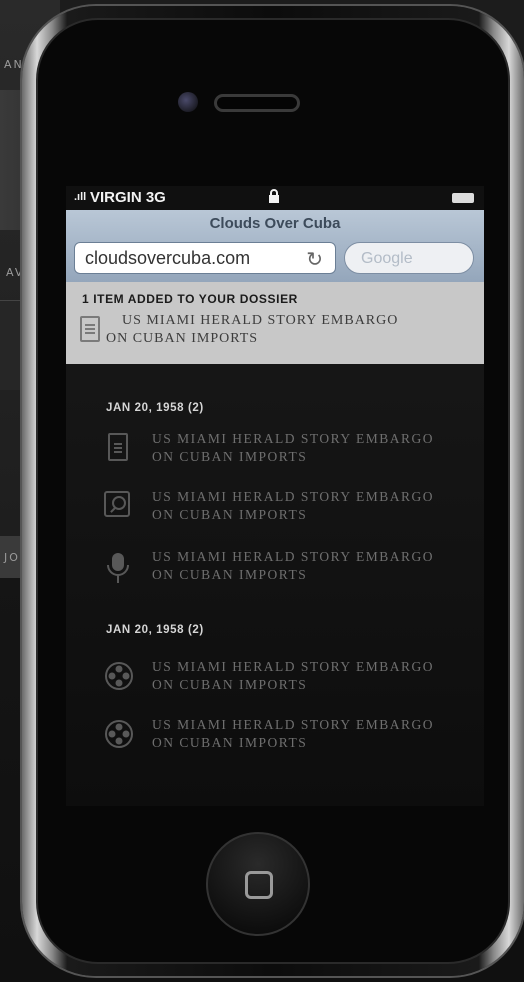 This screenshot has width=524, height=982. I want to click on background-text: AN, so click(14, 64).